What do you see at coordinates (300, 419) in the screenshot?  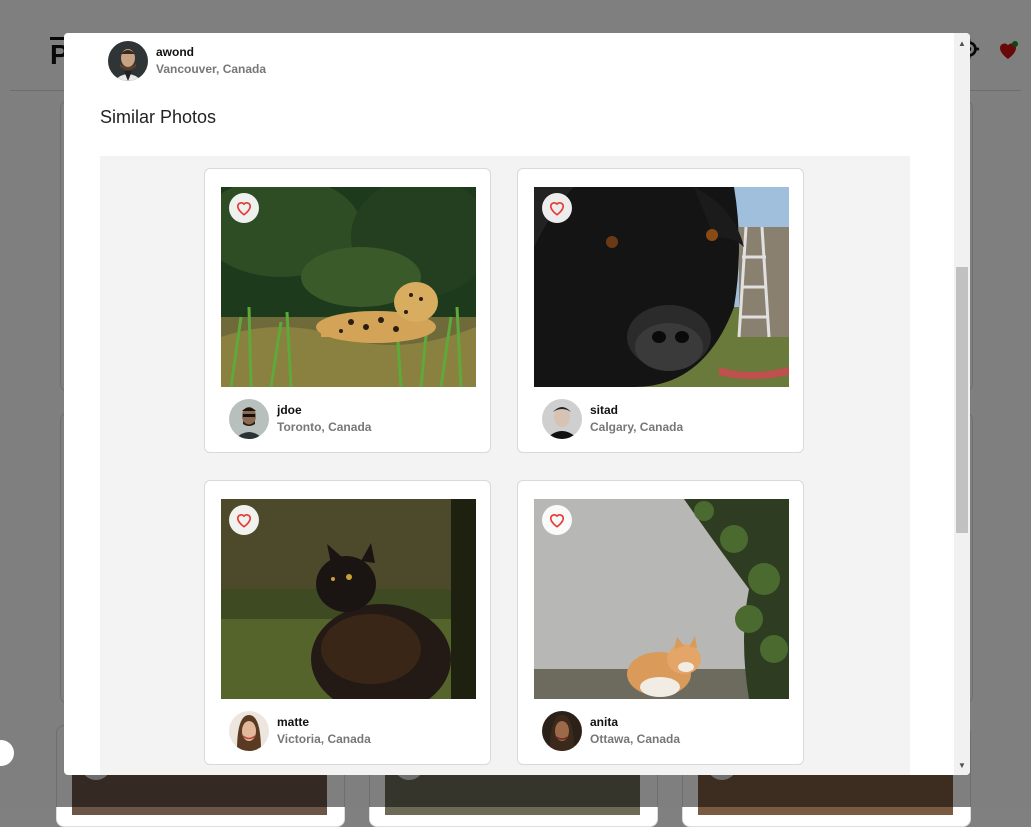 I see `photo-owner: jdoe Toronto, Canada` at bounding box center [300, 419].